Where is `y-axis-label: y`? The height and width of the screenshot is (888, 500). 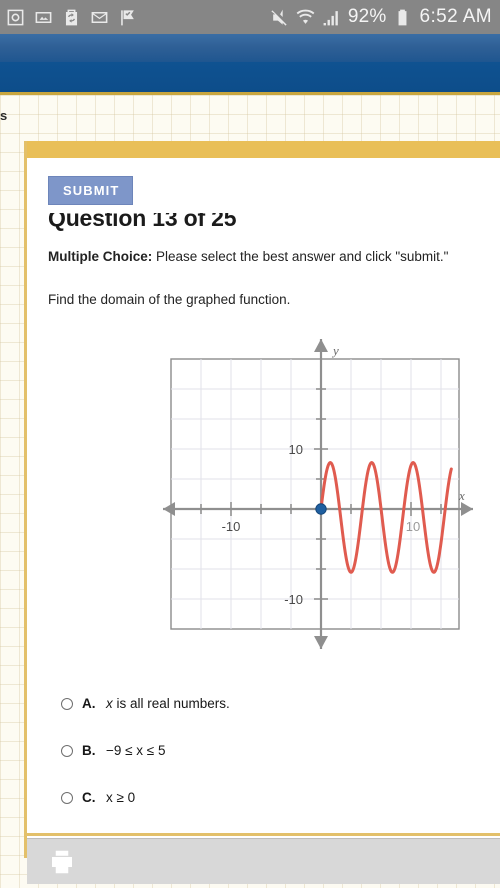 y-axis-label: y is located at coordinates (335, 350).